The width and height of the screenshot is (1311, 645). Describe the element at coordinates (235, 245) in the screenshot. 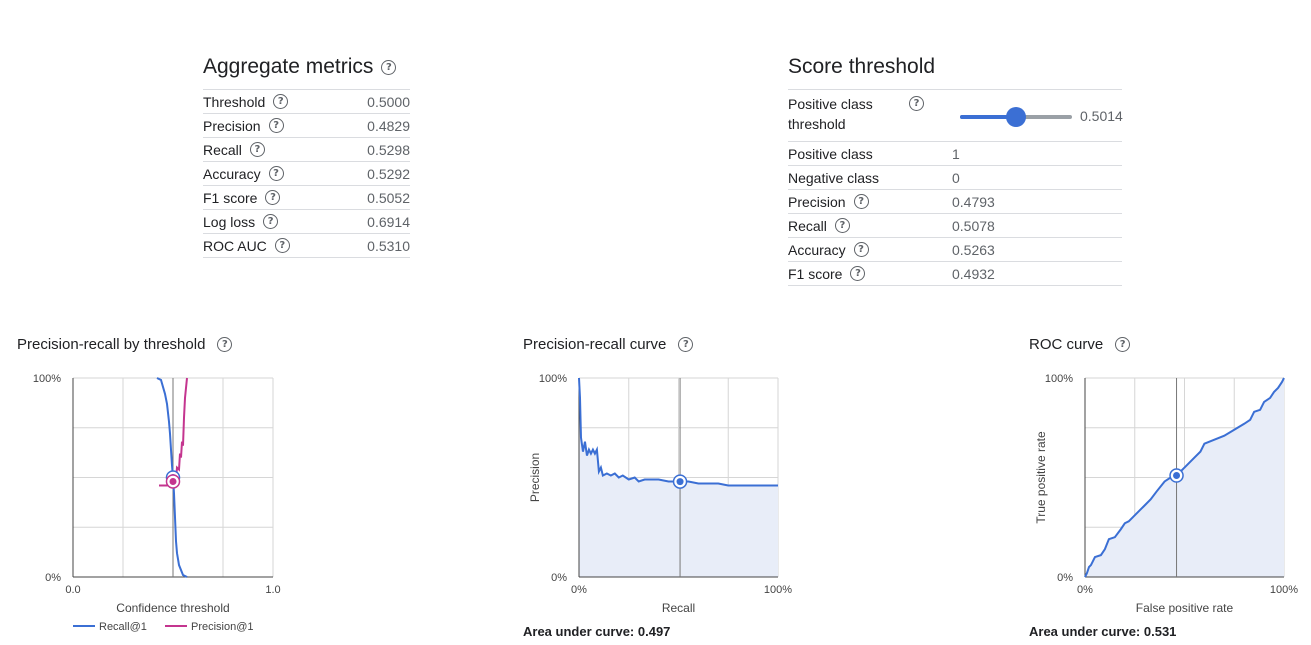

I see `metric-label: ROC AUC` at that location.